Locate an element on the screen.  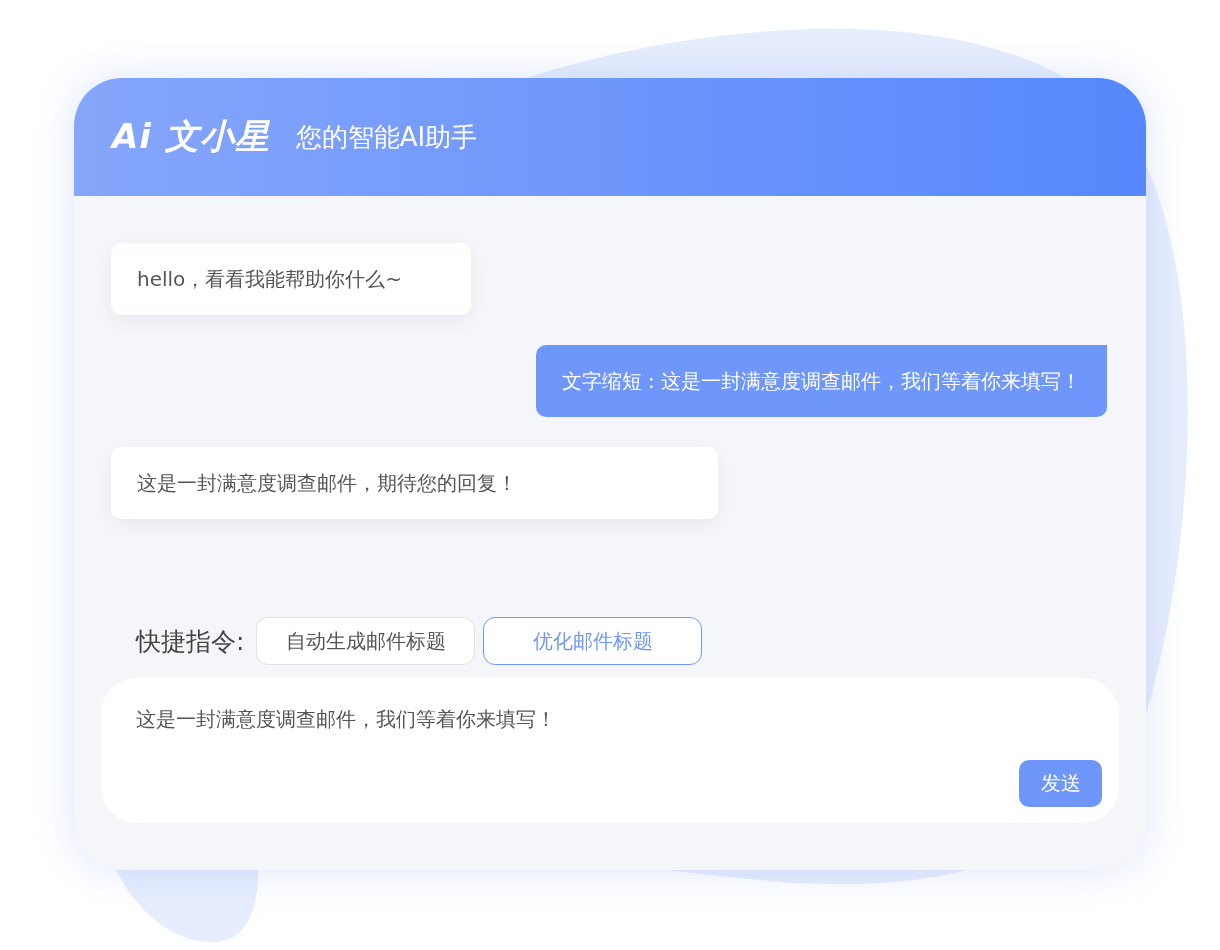
message-input: 这是一封满意度调查邮件，我们等着你来填写！ is located at coordinates (619, 723).